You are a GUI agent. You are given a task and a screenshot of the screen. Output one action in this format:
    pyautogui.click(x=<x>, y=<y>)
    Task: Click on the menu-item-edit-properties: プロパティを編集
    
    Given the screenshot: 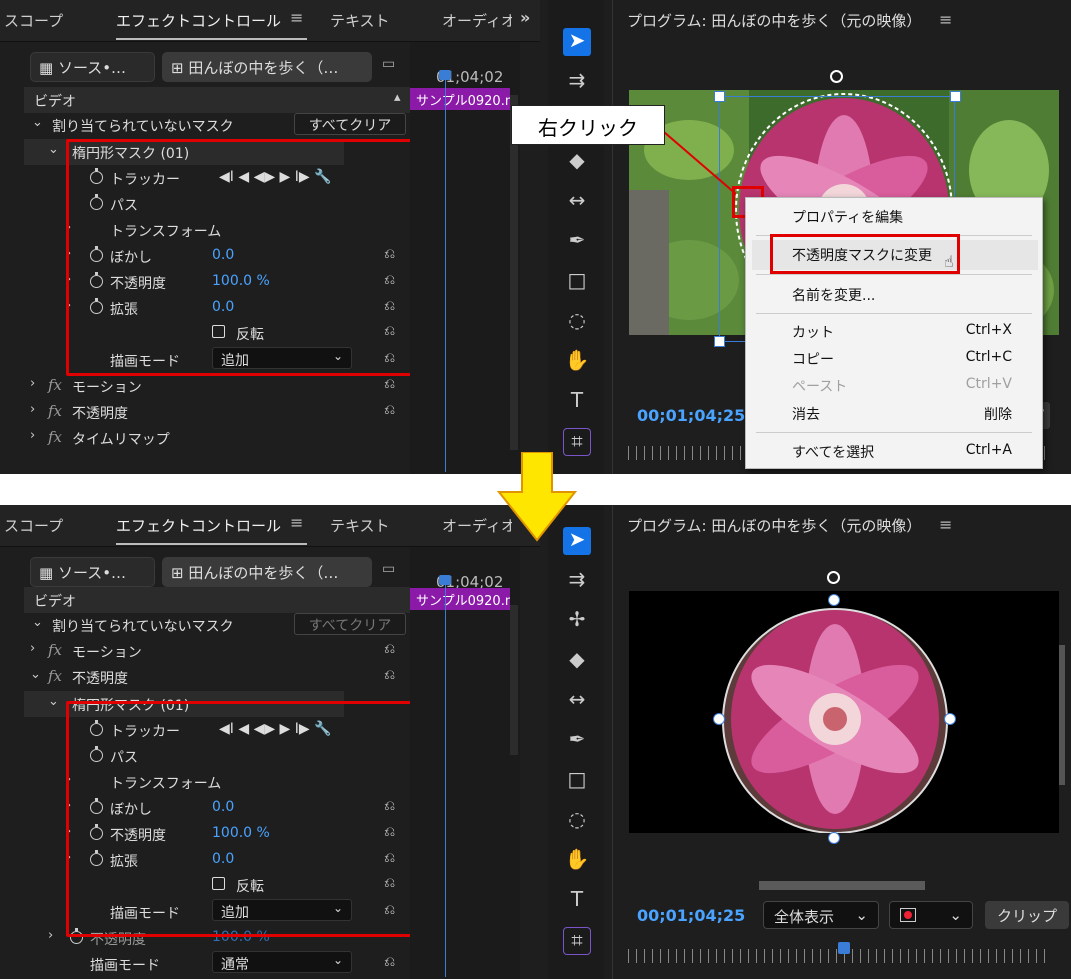 What is the action you would take?
    pyautogui.click(x=847, y=217)
    